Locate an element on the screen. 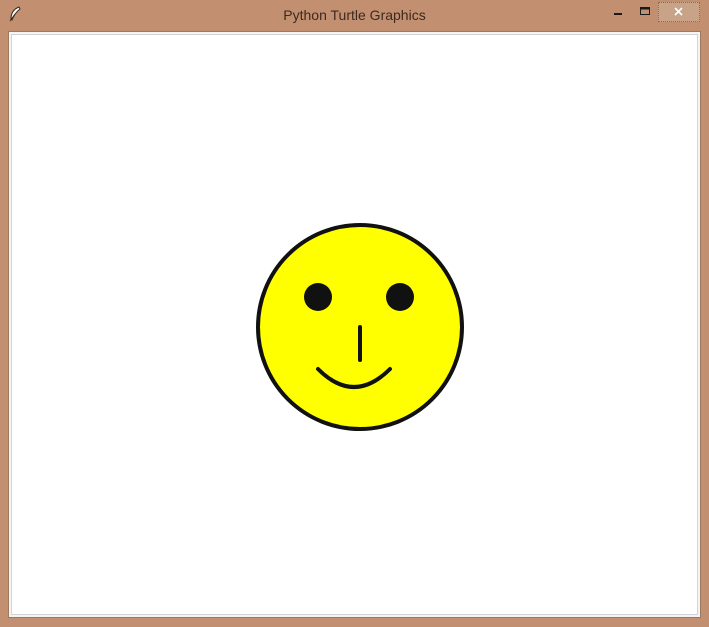 The width and height of the screenshot is (709, 627). maximize-icon is located at coordinates (645, 11).